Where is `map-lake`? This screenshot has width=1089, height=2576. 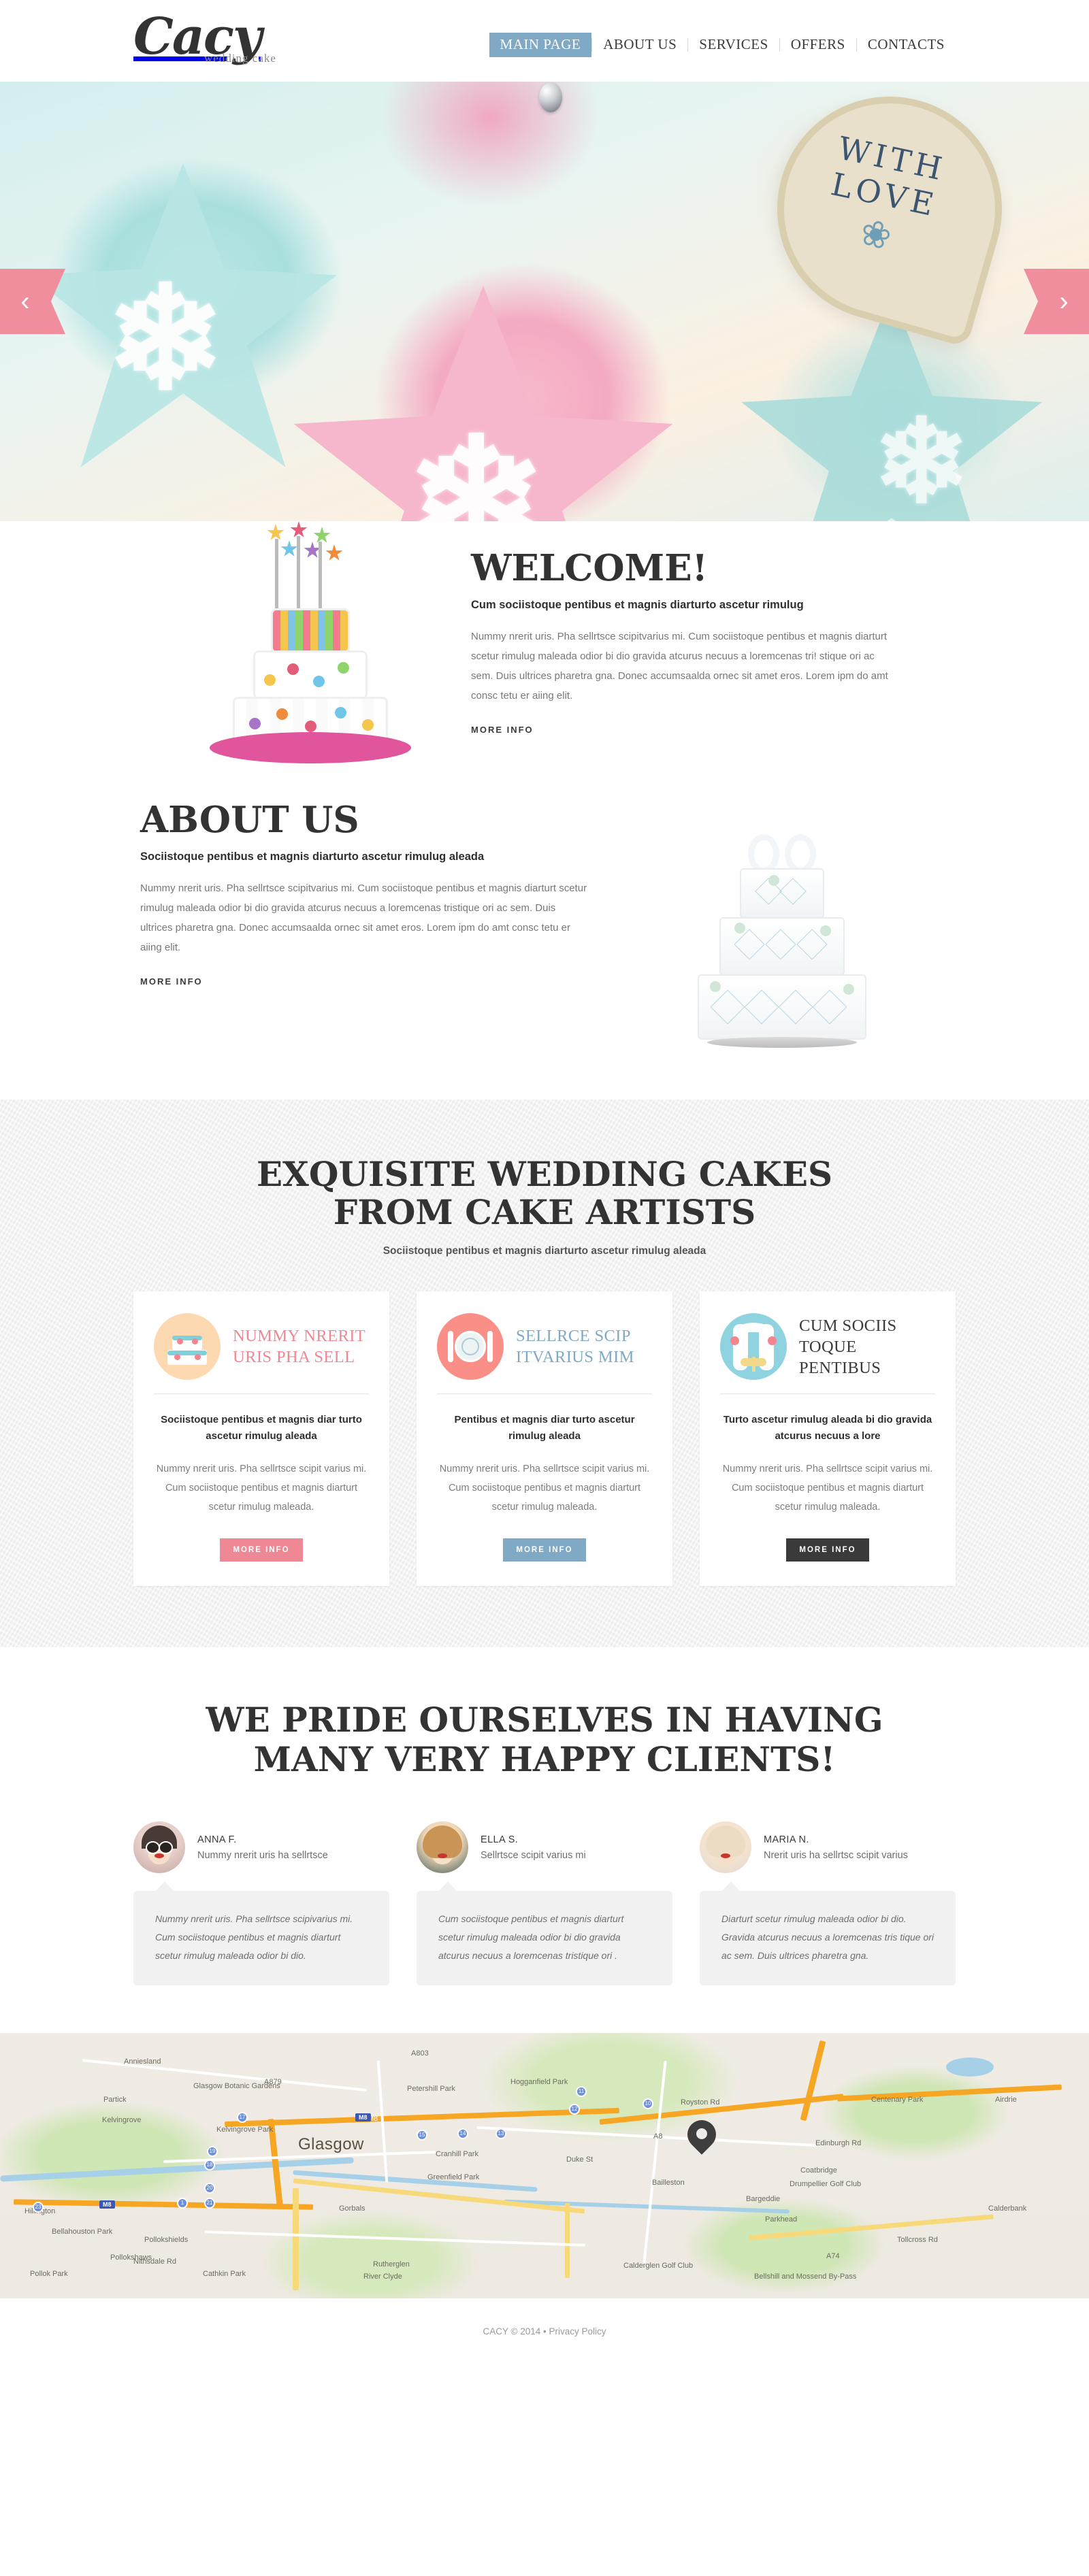 map-lake is located at coordinates (970, 2068).